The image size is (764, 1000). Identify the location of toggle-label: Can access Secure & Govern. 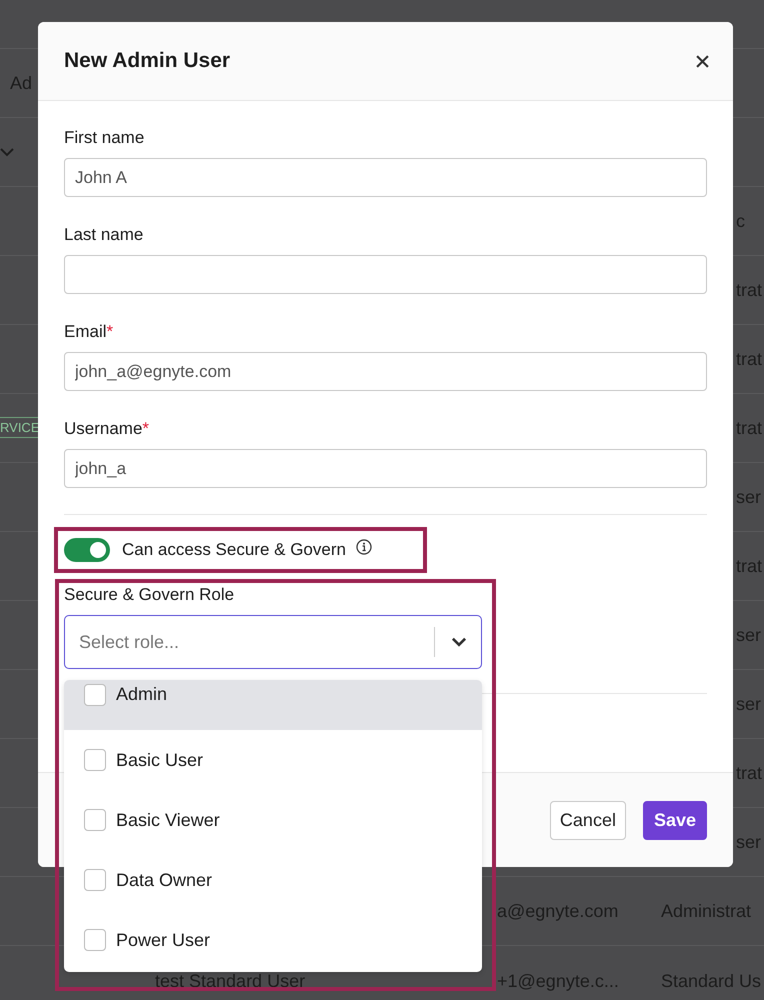
(234, 550).